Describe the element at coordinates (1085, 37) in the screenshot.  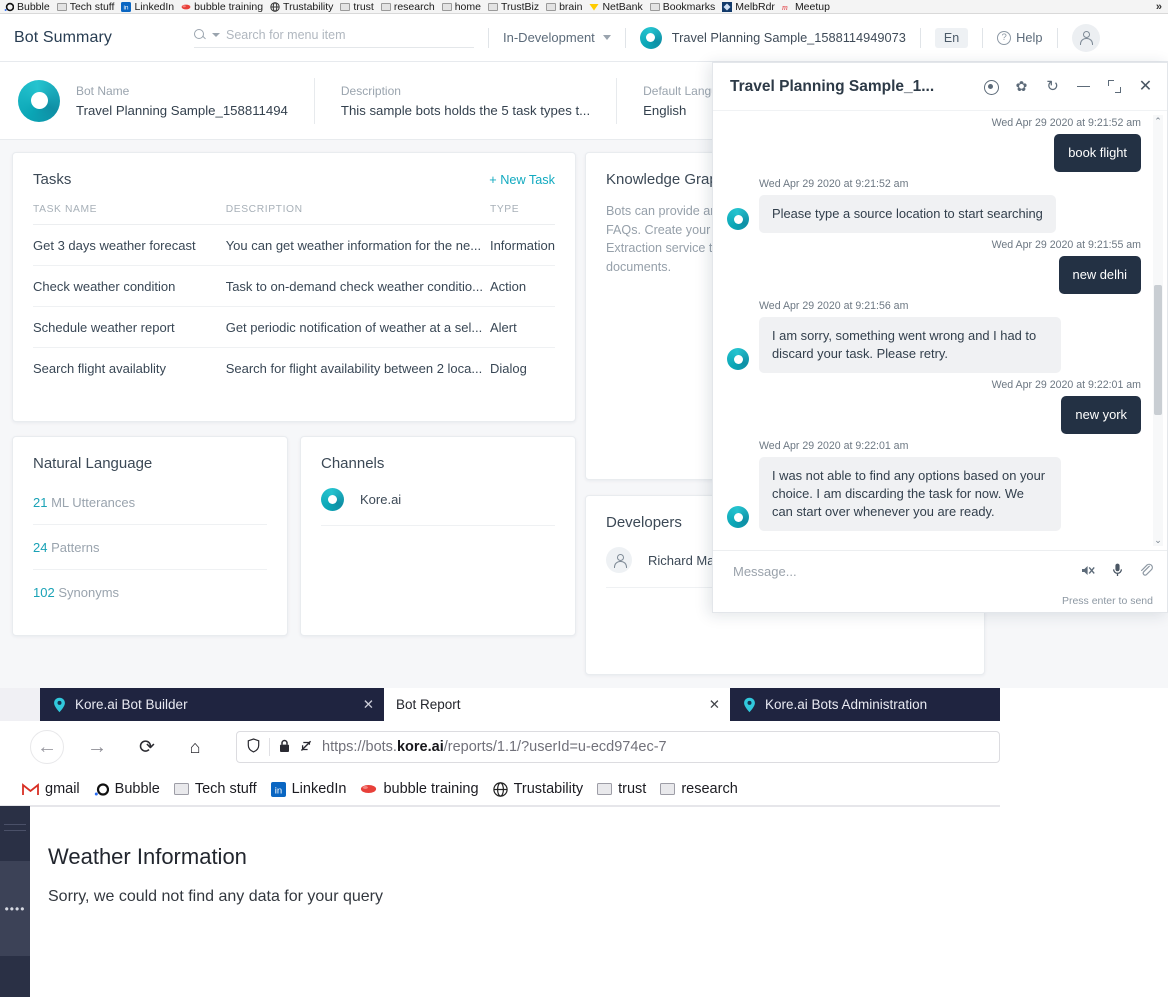
I see `avatar` at that location.